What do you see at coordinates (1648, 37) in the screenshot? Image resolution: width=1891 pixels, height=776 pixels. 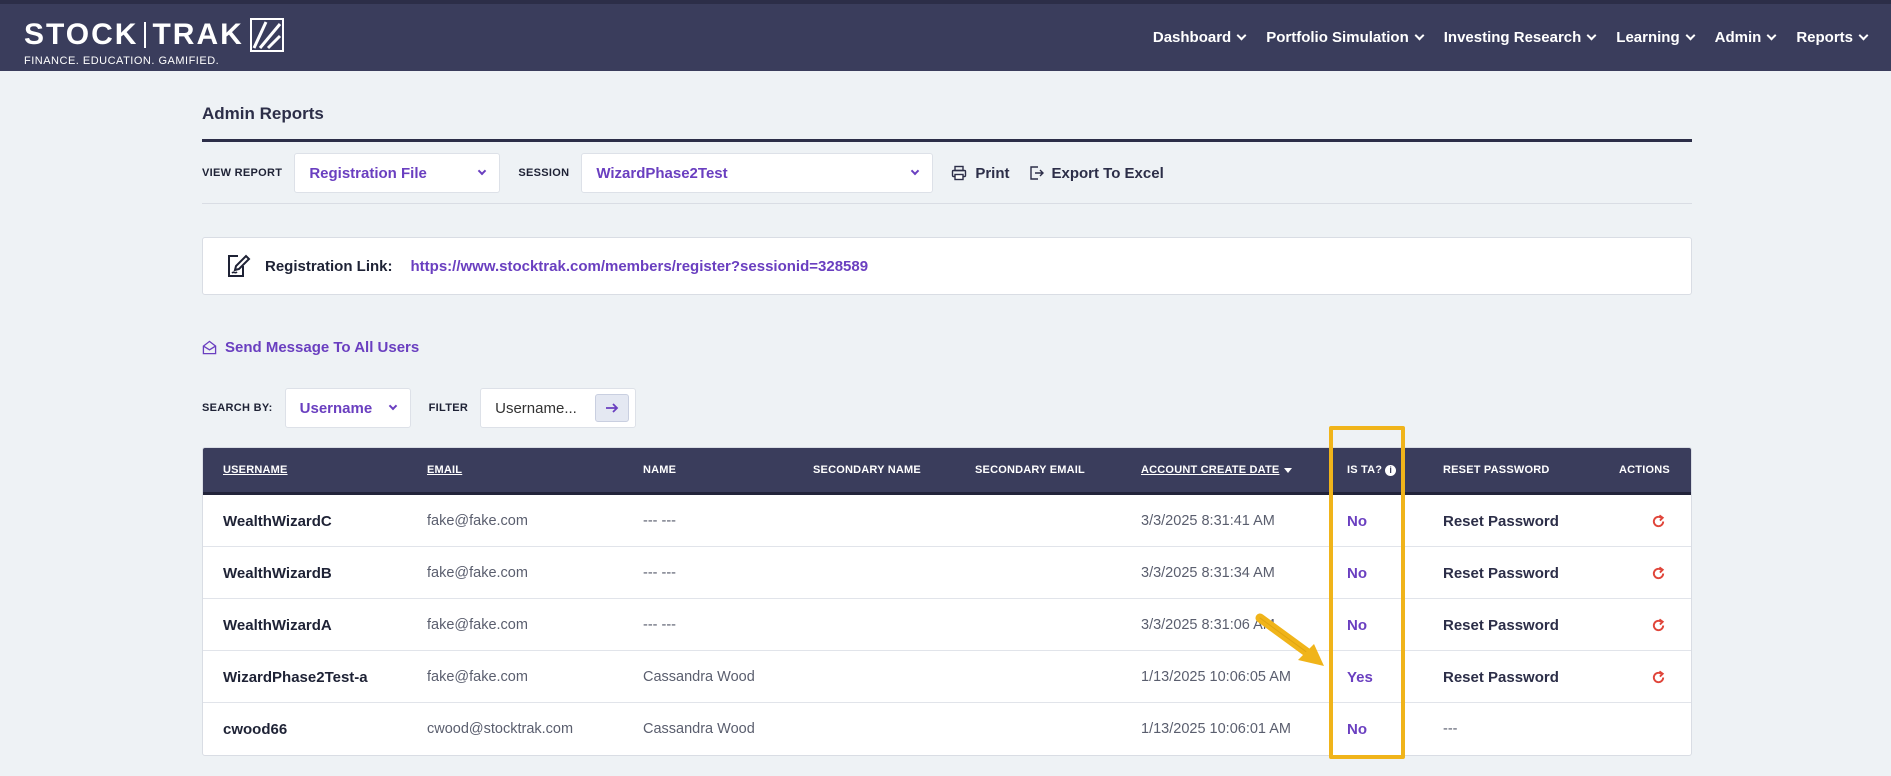 I see `nav-label: Learning` at bounding box center [1648, 37].